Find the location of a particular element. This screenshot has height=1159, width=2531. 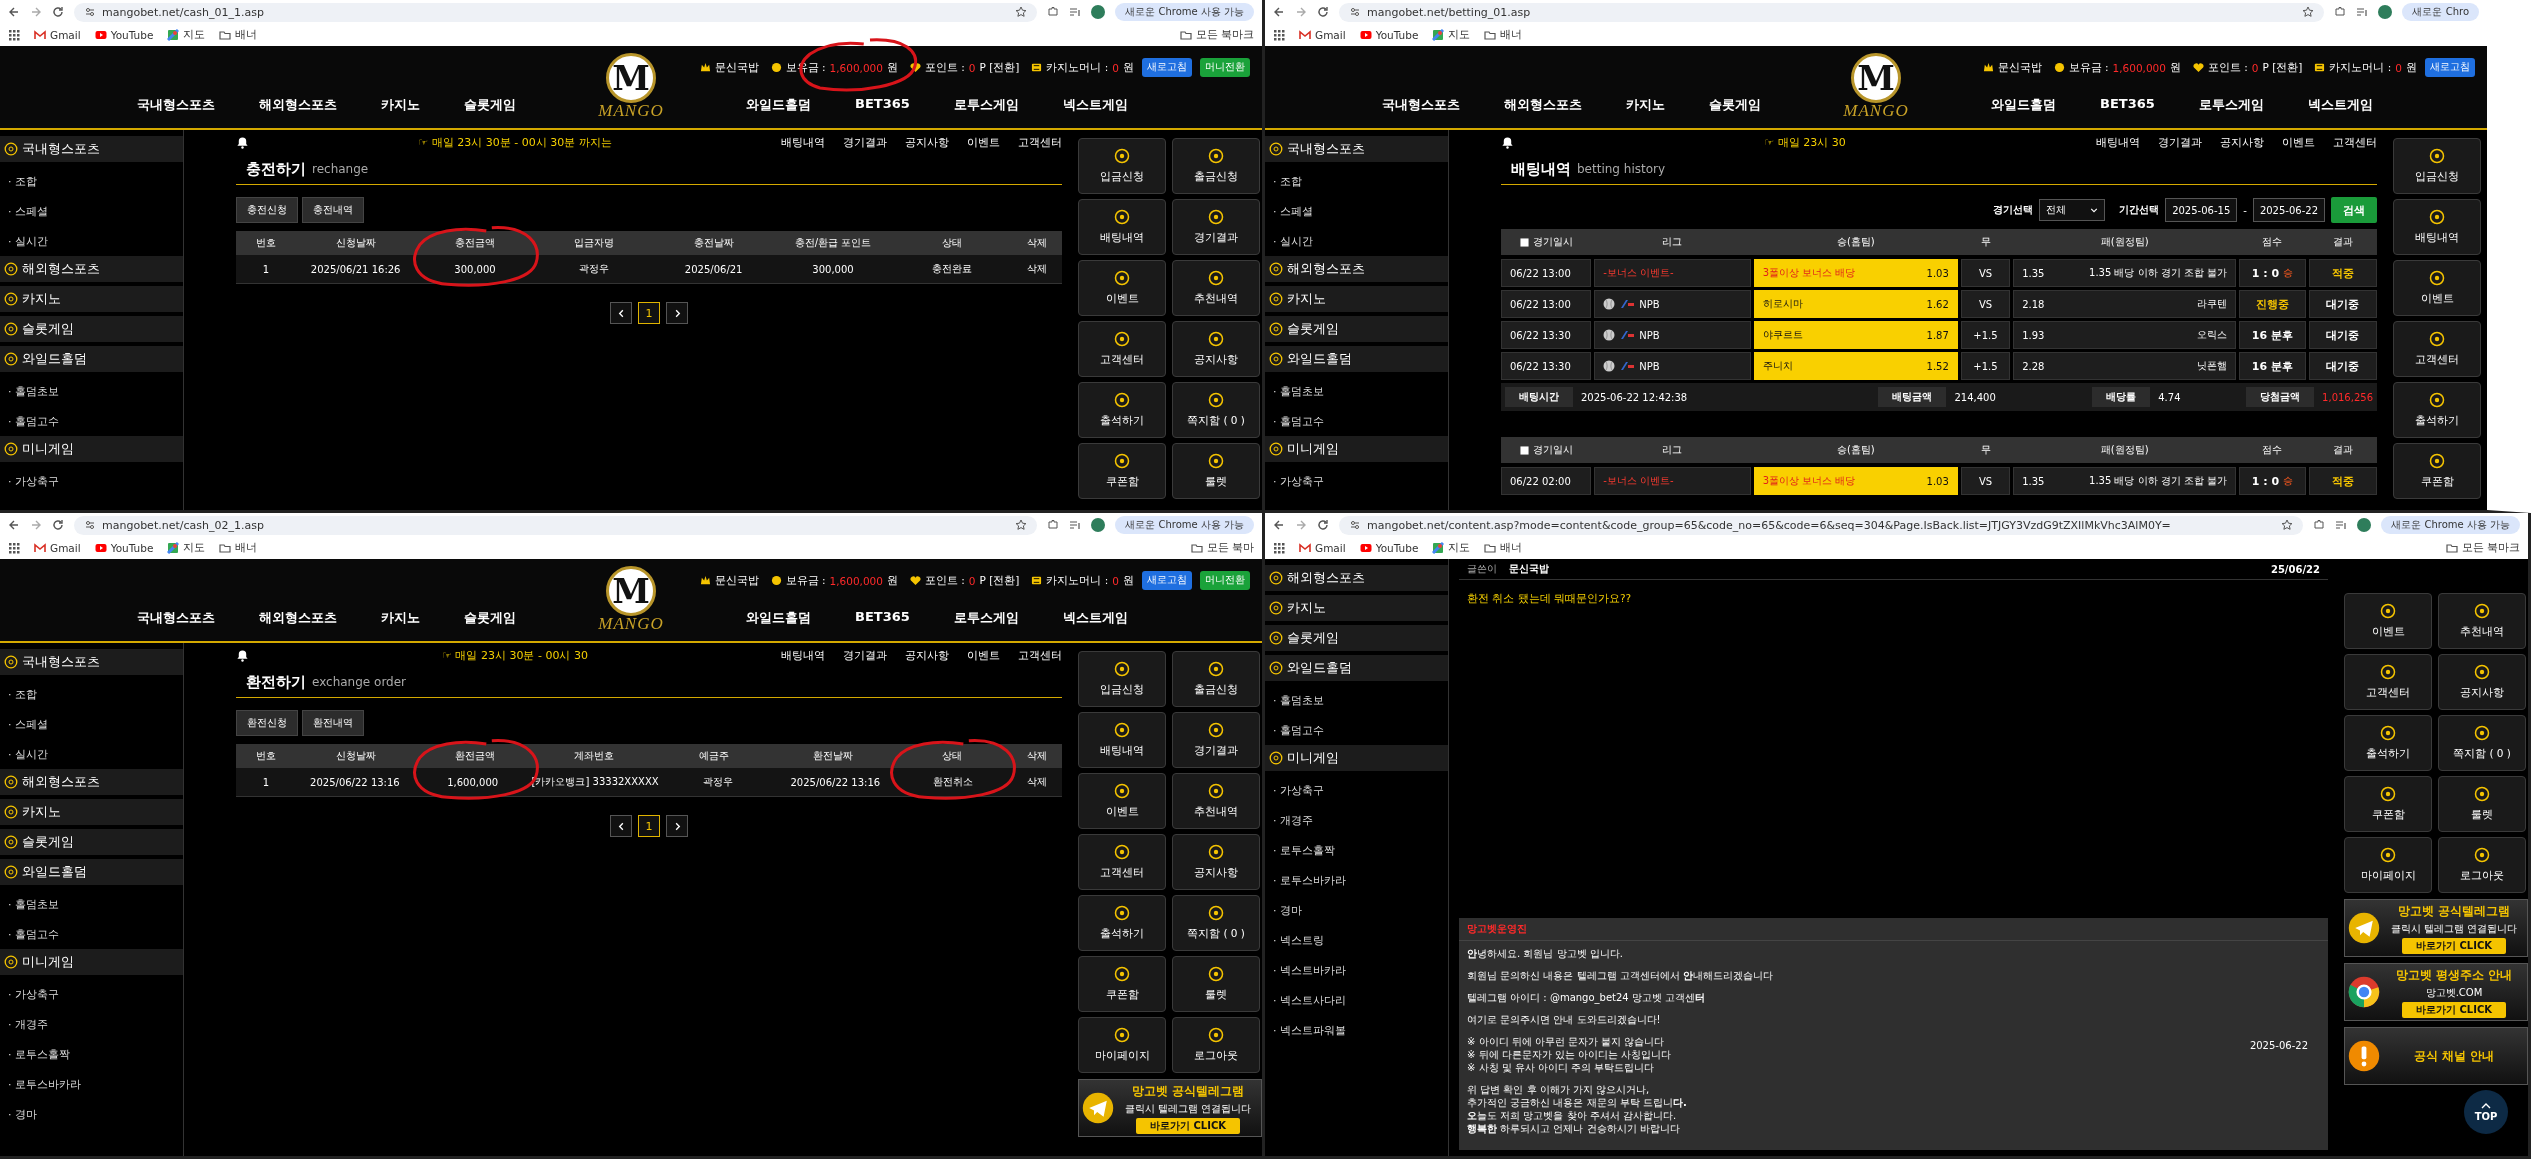

quick-menu-button: 출금신청 is located at coordinates (1216, 166).